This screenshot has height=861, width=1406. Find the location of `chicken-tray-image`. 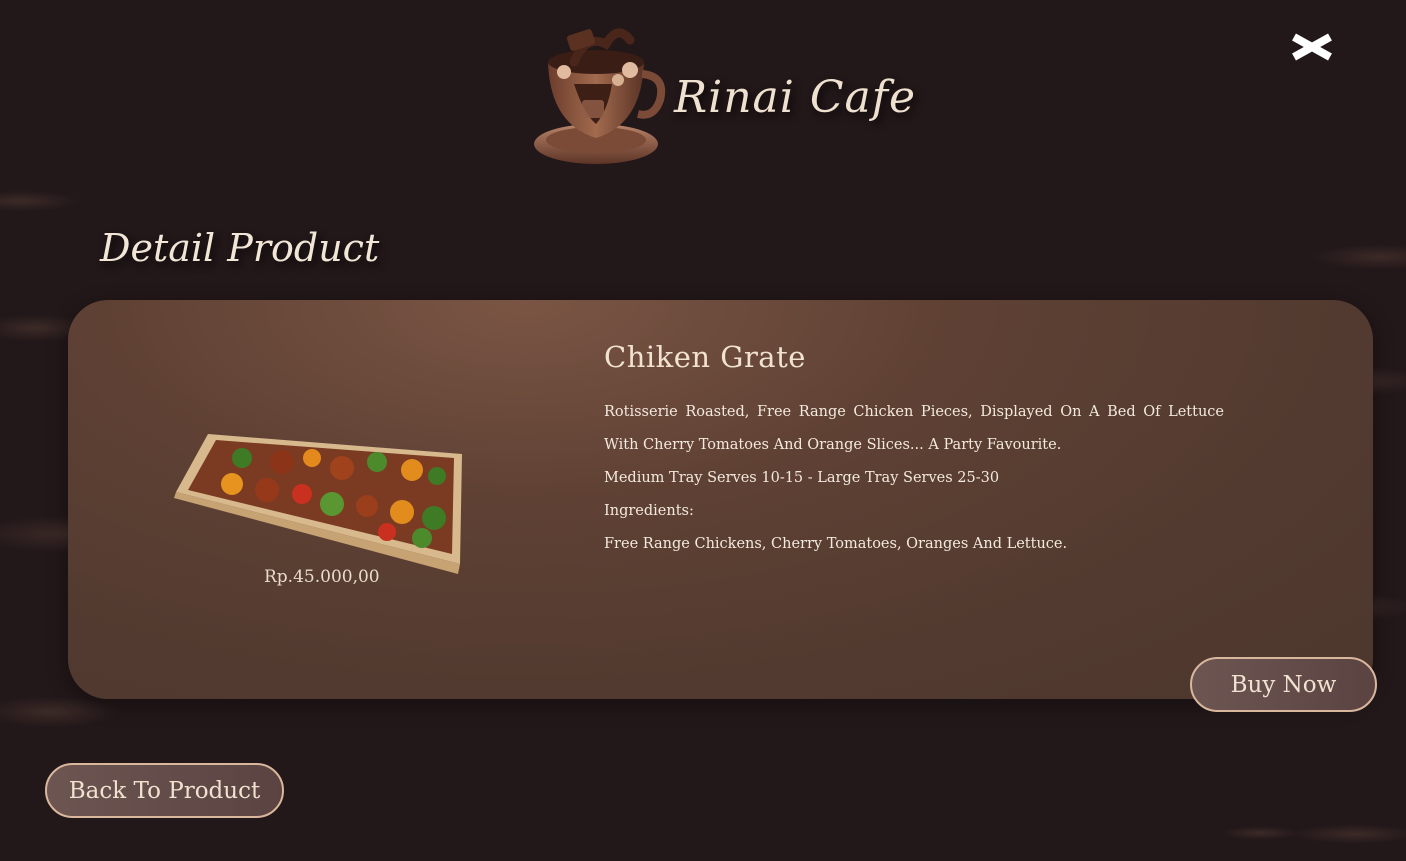

chicken-tray-image is located at coordinates (318, 504).